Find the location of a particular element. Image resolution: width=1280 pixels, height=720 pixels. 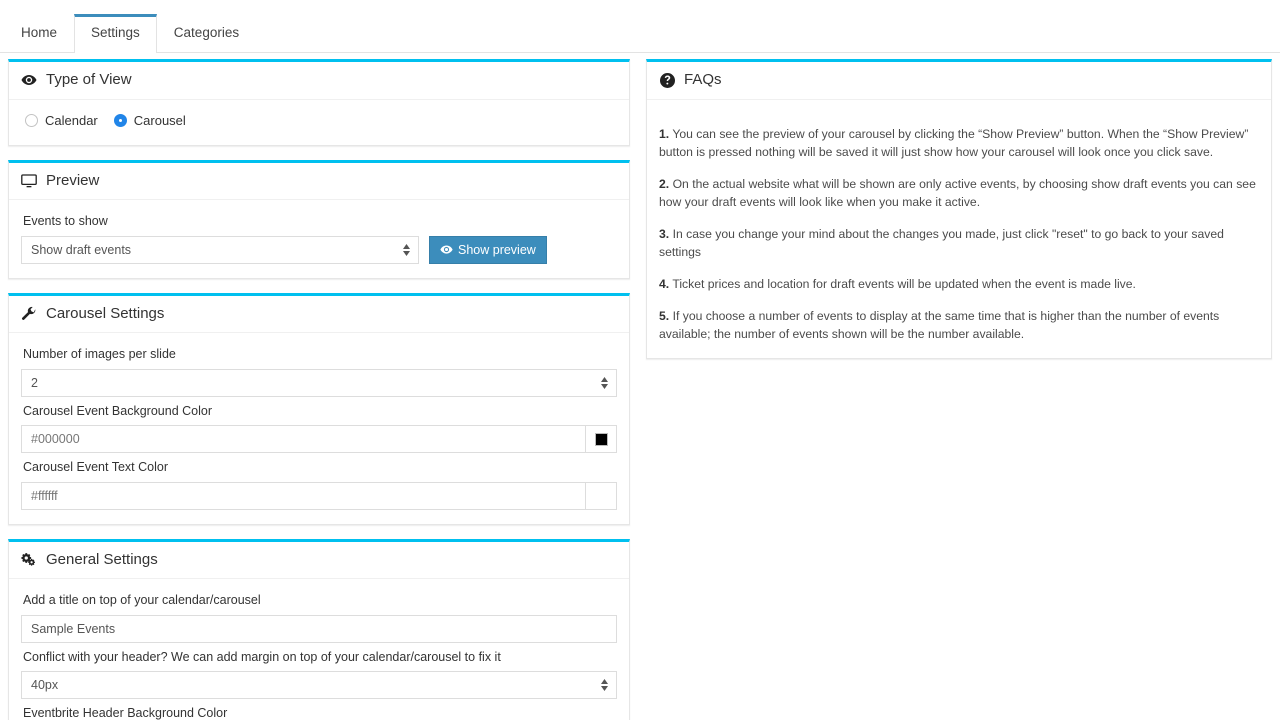

tab-settings: Settings is located at coordinates (115, 33).